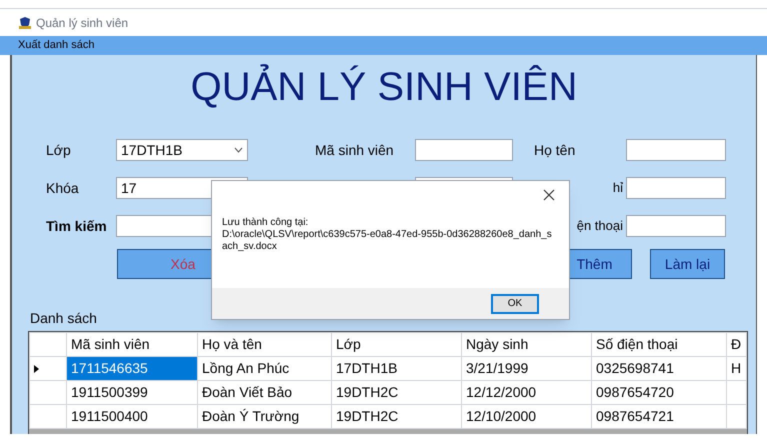  What do you see at coordinates (265, 416) in the screenshot?
I see `table-cell: Đoàn Ý Trường` at bounding box center [265, 416].